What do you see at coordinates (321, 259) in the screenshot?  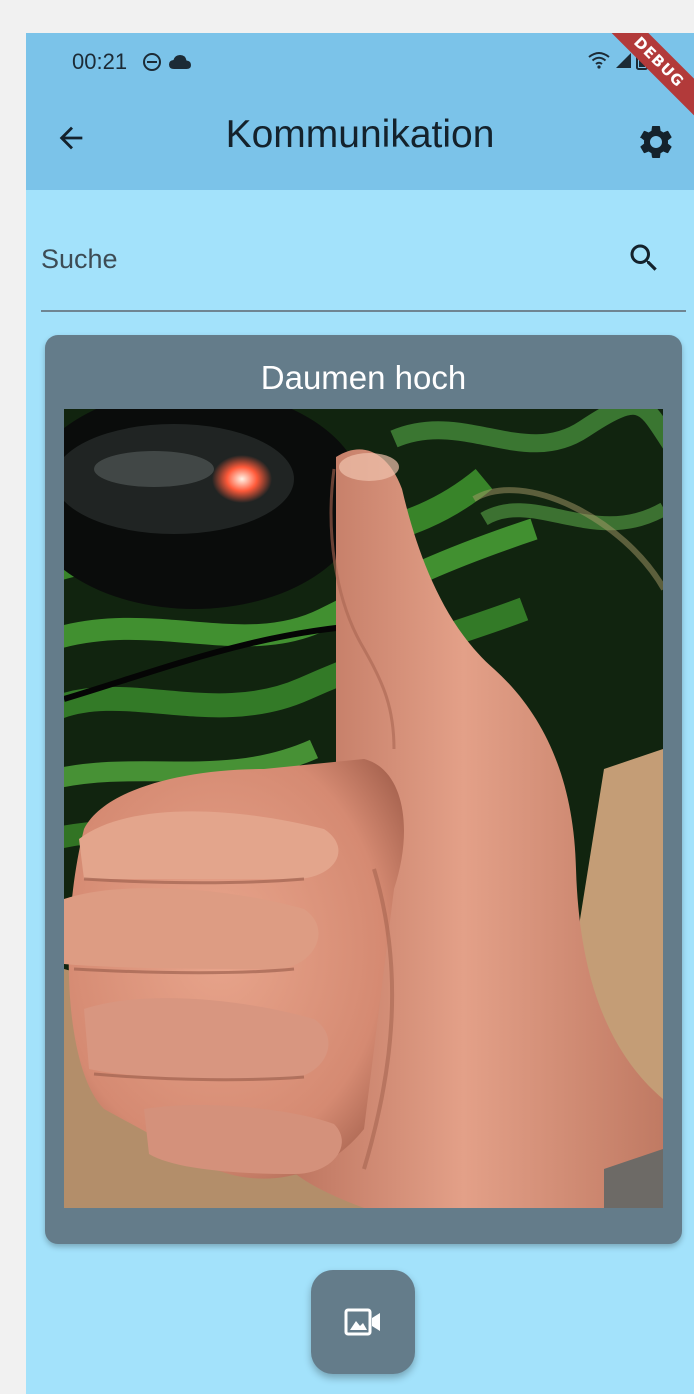 I see `search-input` at bounding box center [321, 259].